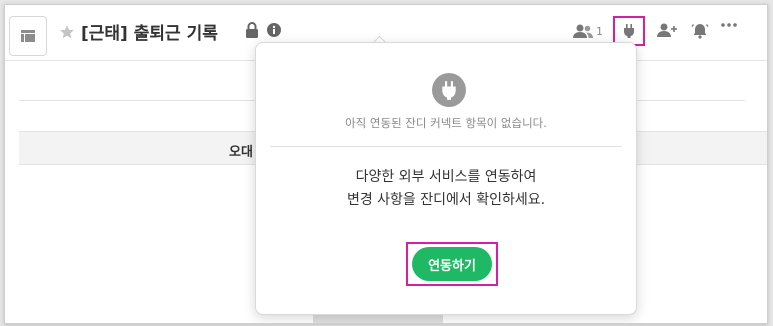 The width and height of the screenshot is (773, 326). Describe the element at coordinates (446, 189) in the screenshot. I see `connector-description: 다양한 외부 서비스를 연동하여 변경 사항을 잔디에서 확인하세요.` at that location.